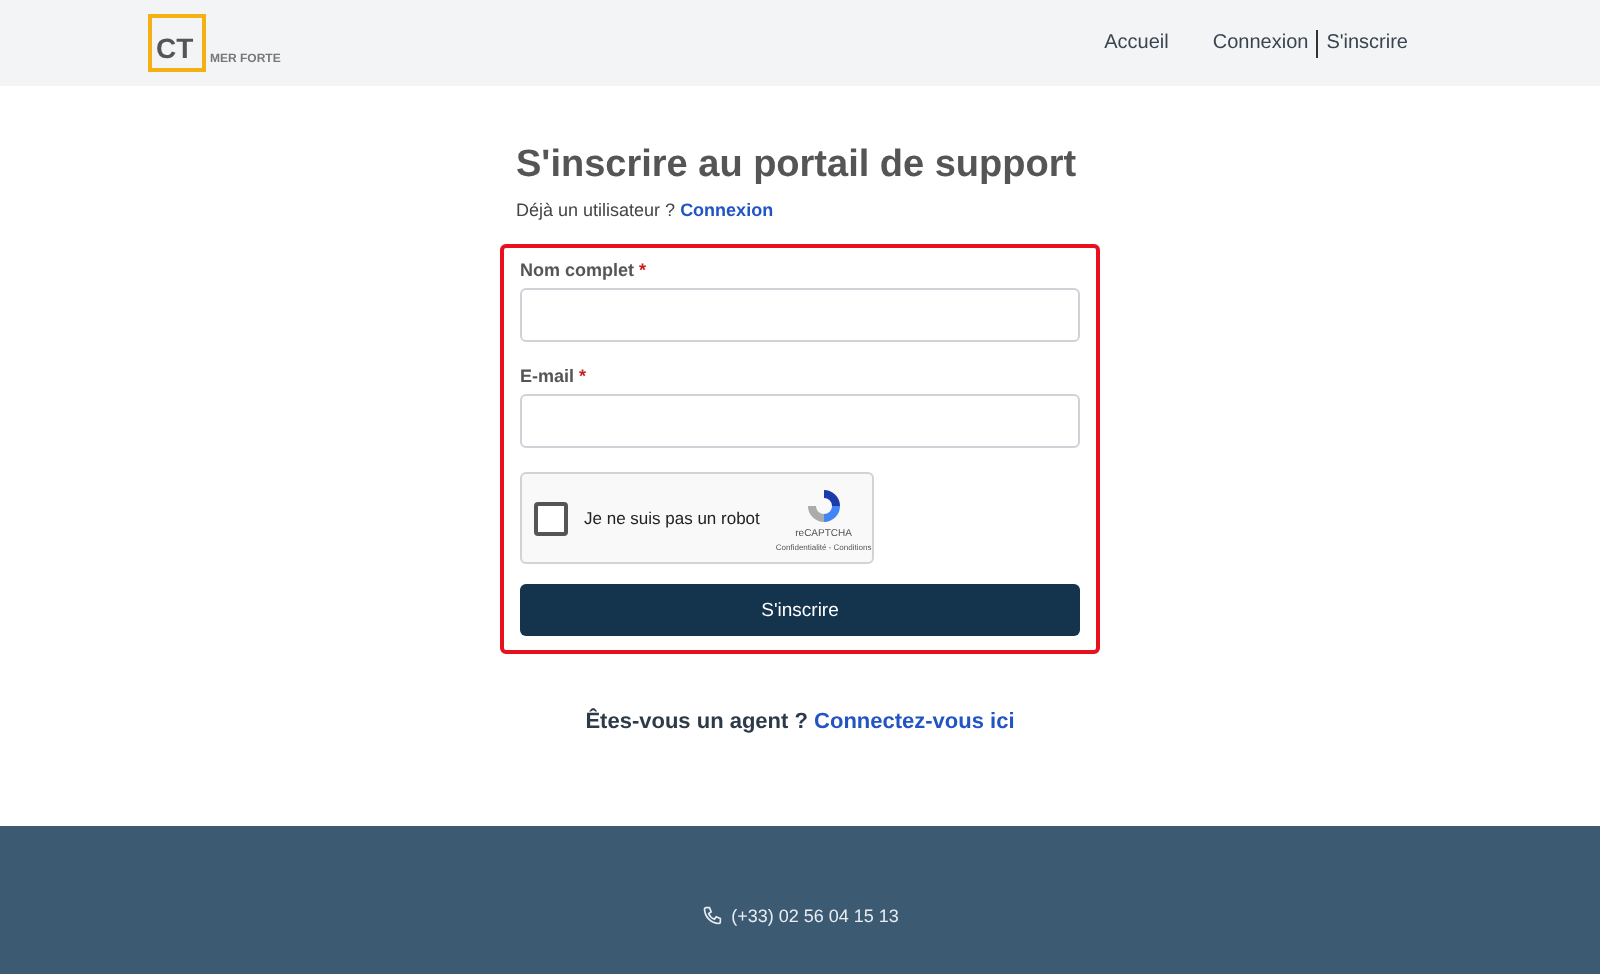 The image size is (1600, 974). What do you see at coordinates (177, 43) in the screenshot?
I see `logo-mark: CT` at bounding box center [177, 43].